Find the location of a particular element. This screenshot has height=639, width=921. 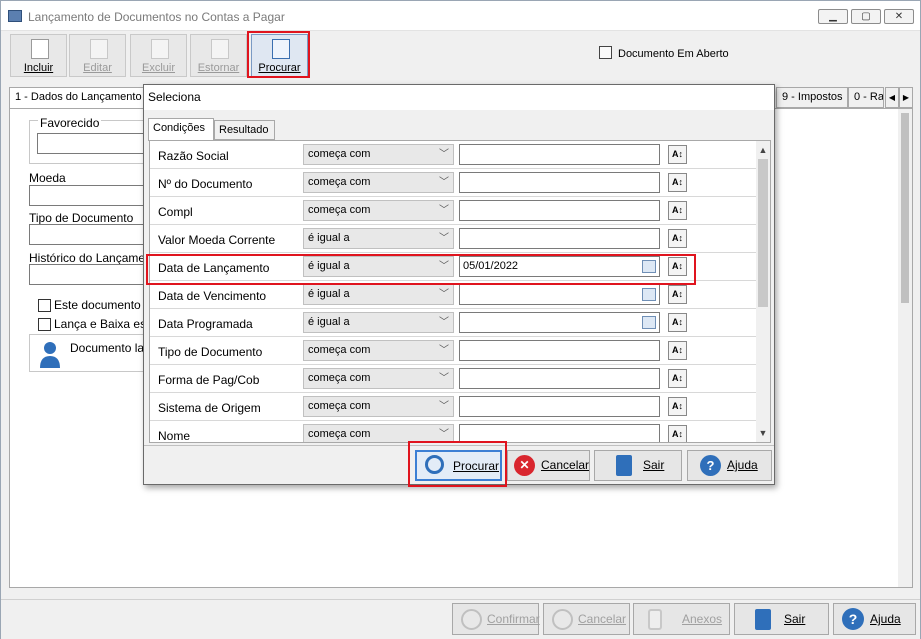

incluir-button: Incluir is located at coordinates (38, 55).